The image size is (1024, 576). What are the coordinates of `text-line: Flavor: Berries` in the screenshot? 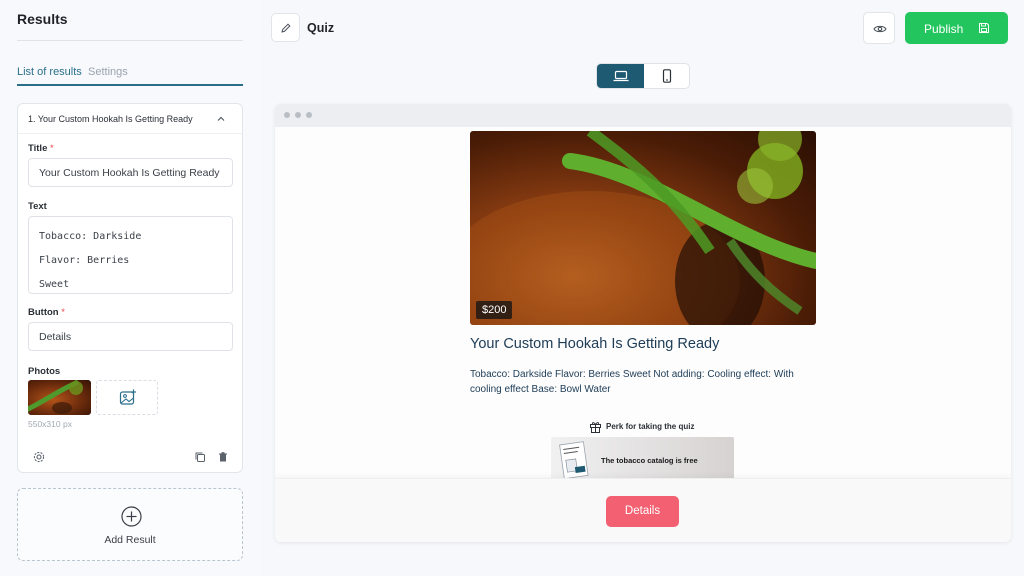 It's located at (84, 260).